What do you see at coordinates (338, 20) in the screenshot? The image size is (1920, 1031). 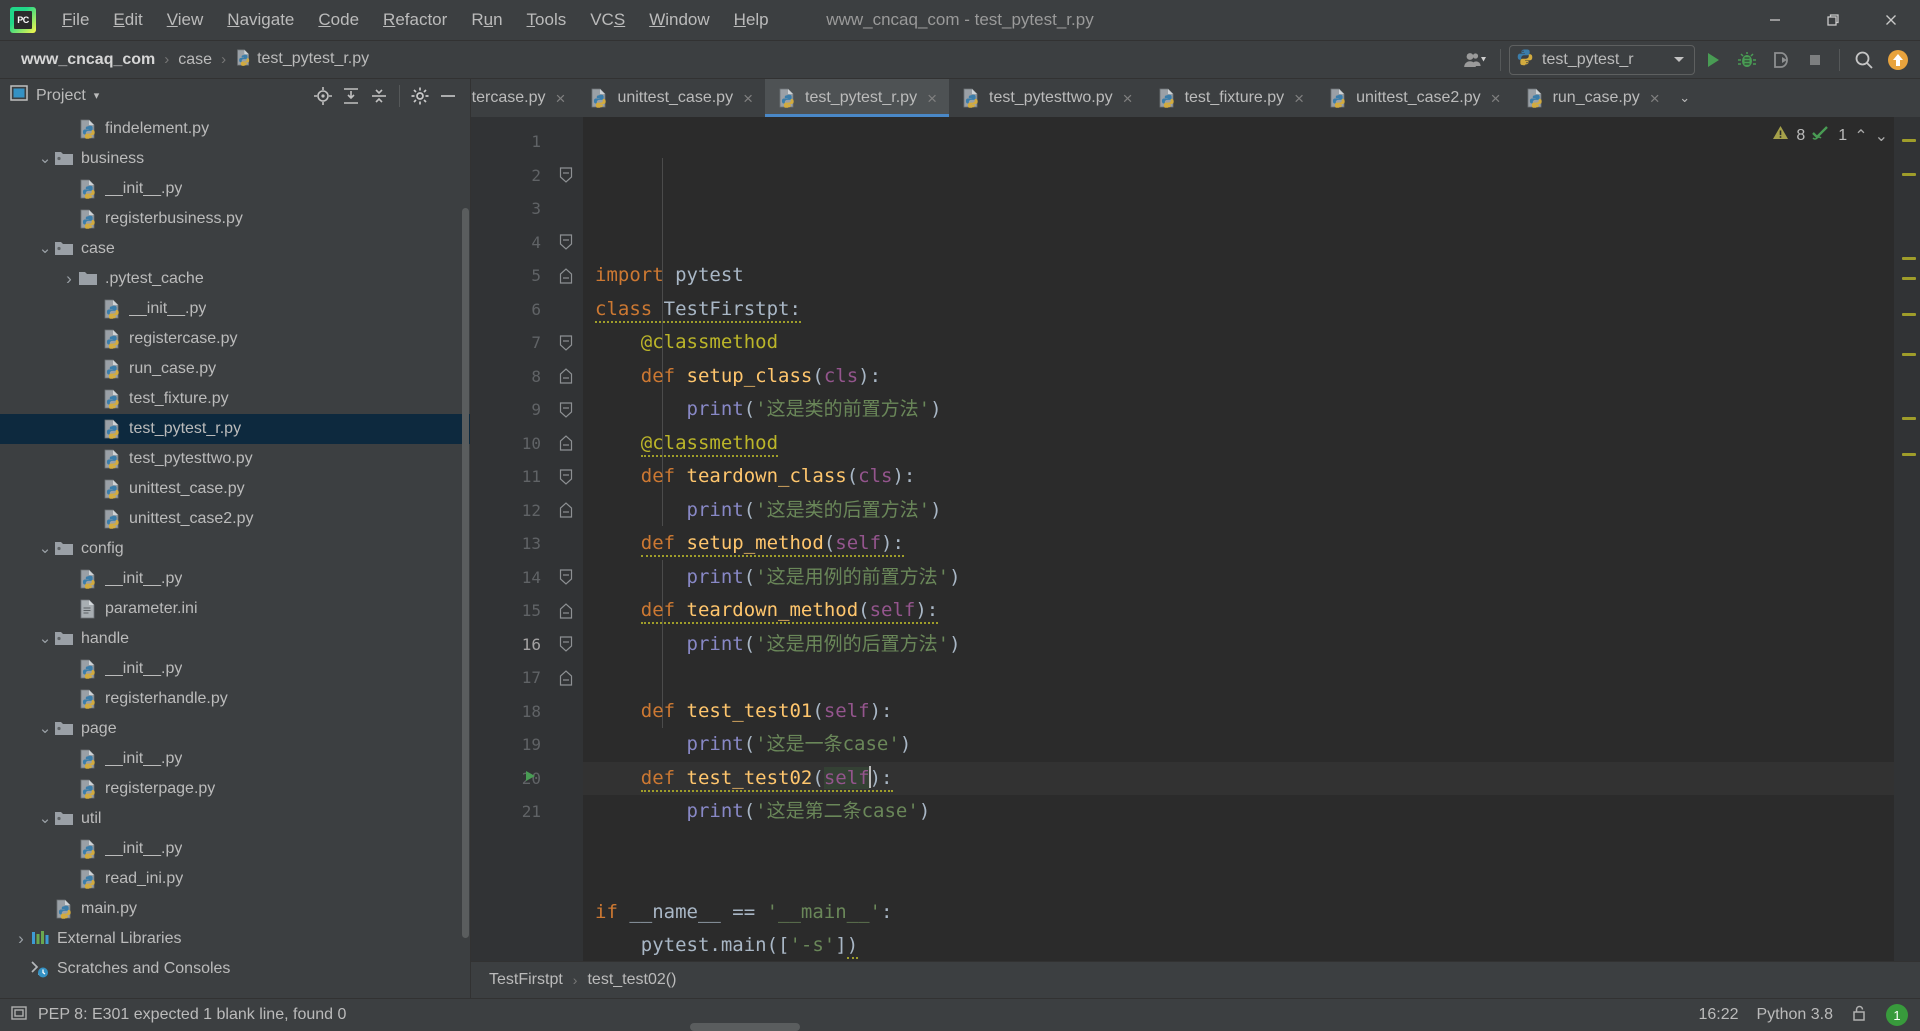 I see `menu-item-code: Code` at bounding box center [338, 20].